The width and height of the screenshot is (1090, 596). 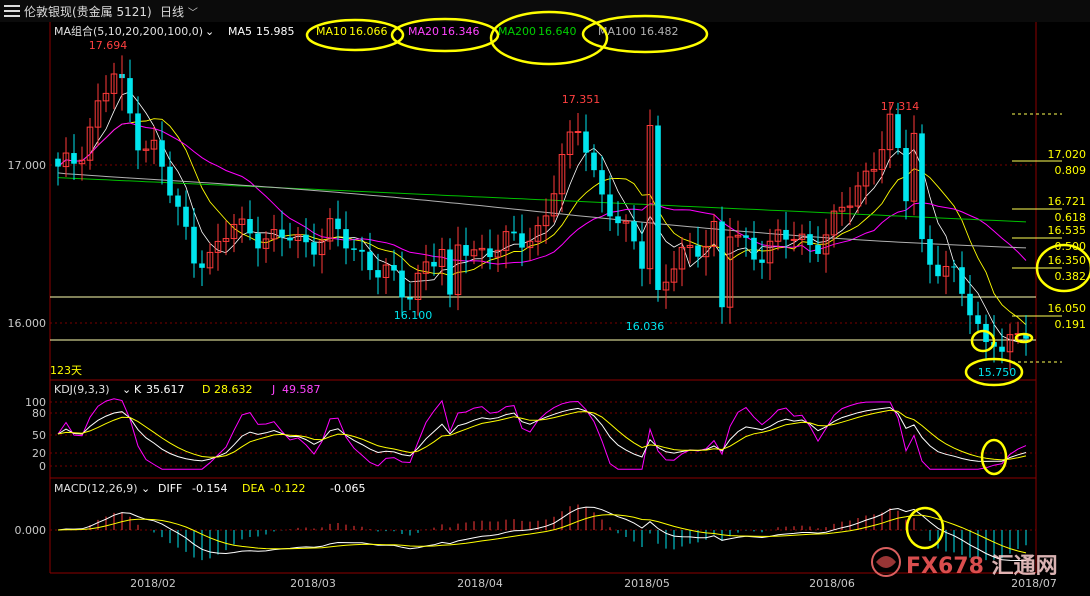 What do you see at coordinates (233, 389) in the screenshot?
I see `kdj-d-value: 28.632` at bounding box center [233, 389].